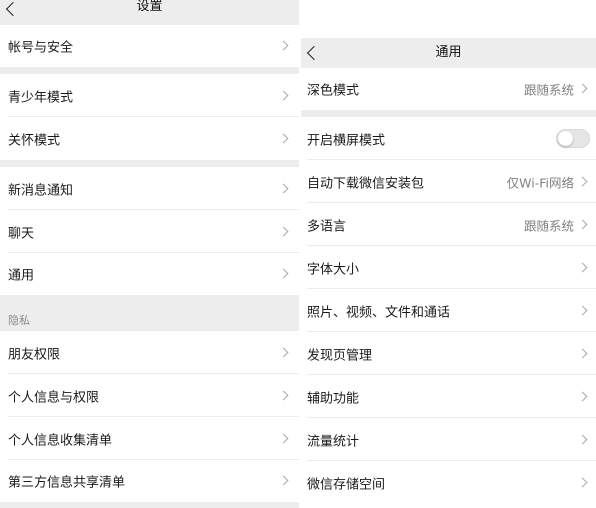 This screenshot has height=508, width=596. What do you see at coordinates (149, 481) in the screenshot?
I see `settings-item-third-party-sharing: 第三方信息共享清单` at bounding box center [149, 481].